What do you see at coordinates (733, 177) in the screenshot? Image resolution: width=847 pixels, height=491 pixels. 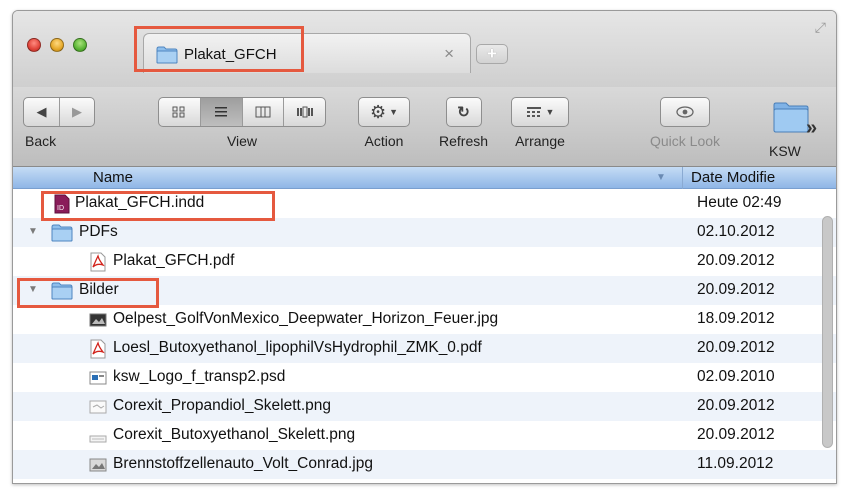 I see `column-header-date-modified: Date Modifie` at bounding box center [733, 177].